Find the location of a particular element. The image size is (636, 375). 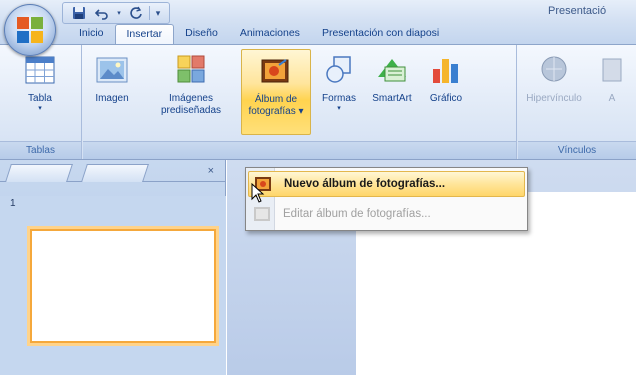

undo-icon is located at coordinates (102, 13).